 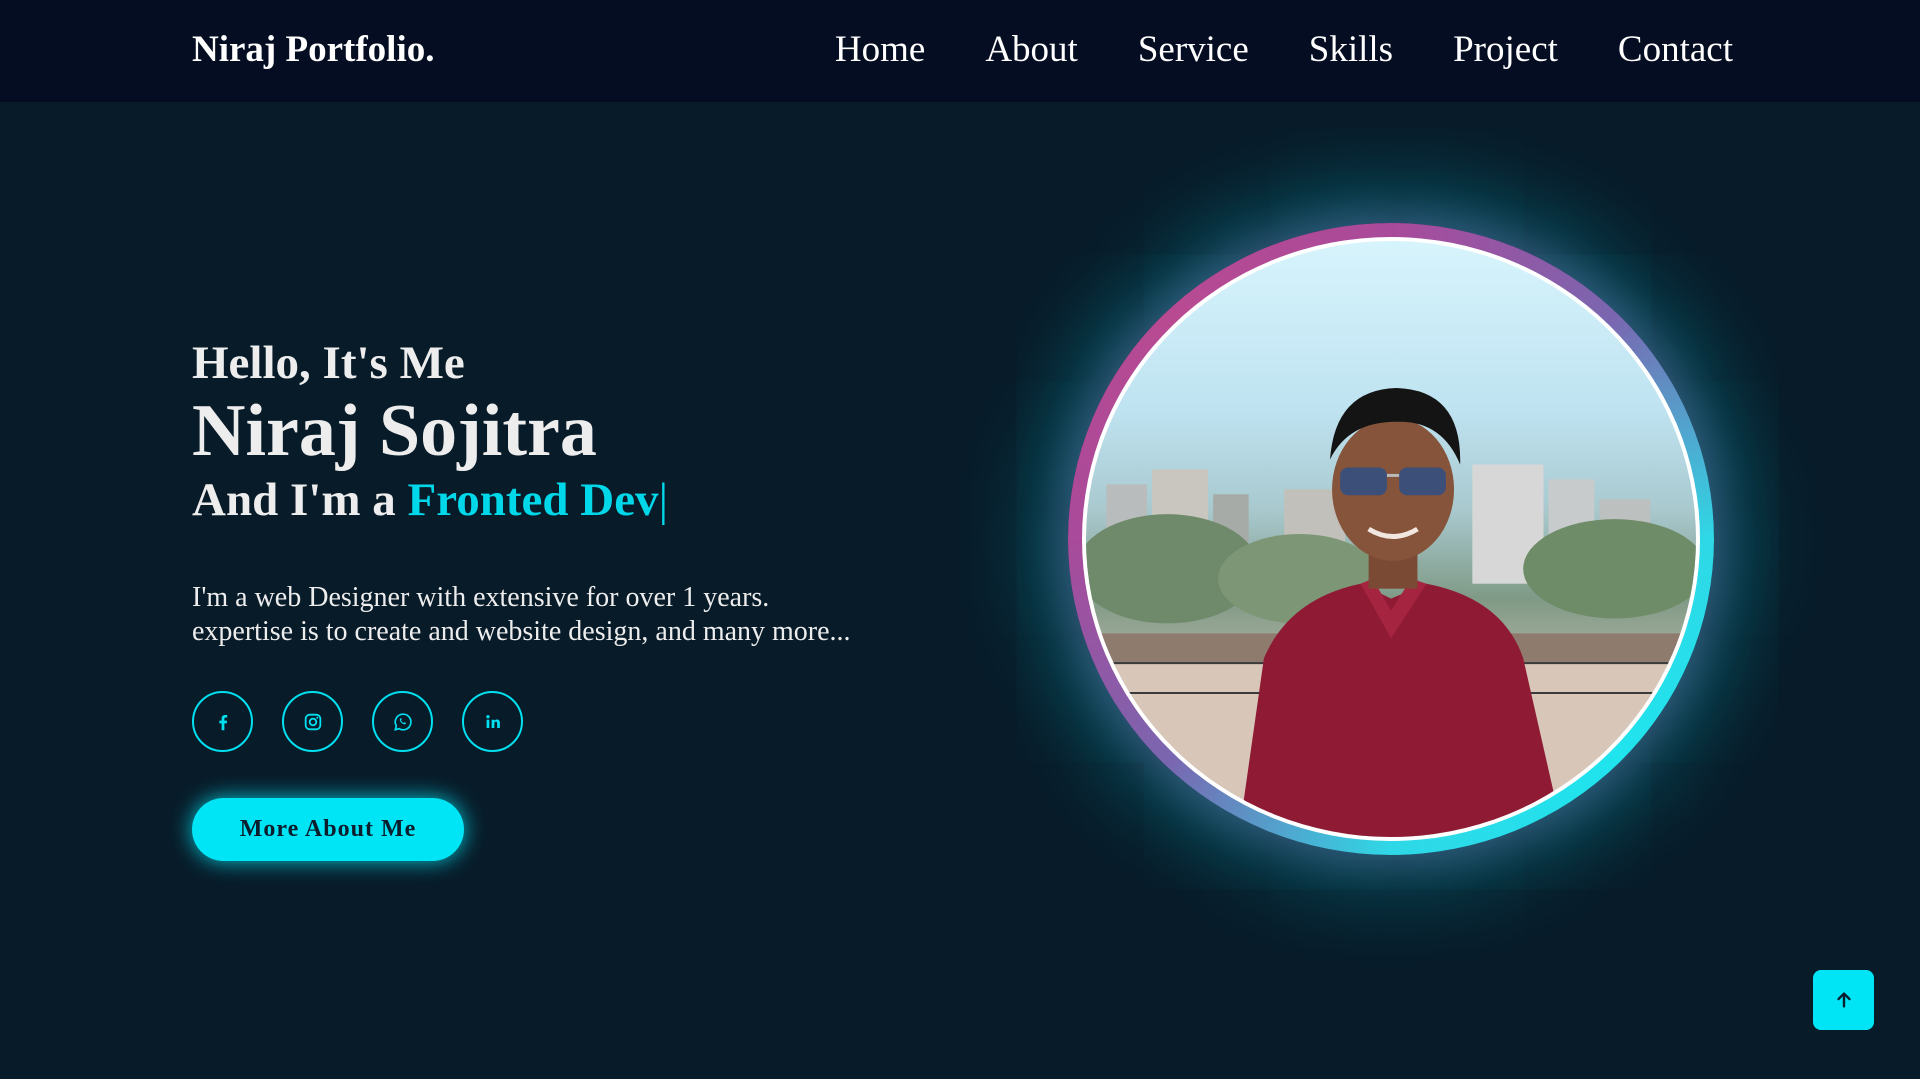 I want to click on nav-link-home: Home, so click(x=880, y=49).